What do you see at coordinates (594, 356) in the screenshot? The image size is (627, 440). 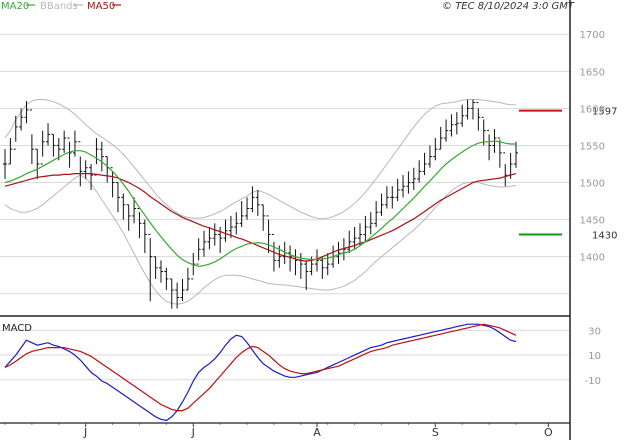 I see `macd-tick-label: 10` at bounding box center [594, 356].